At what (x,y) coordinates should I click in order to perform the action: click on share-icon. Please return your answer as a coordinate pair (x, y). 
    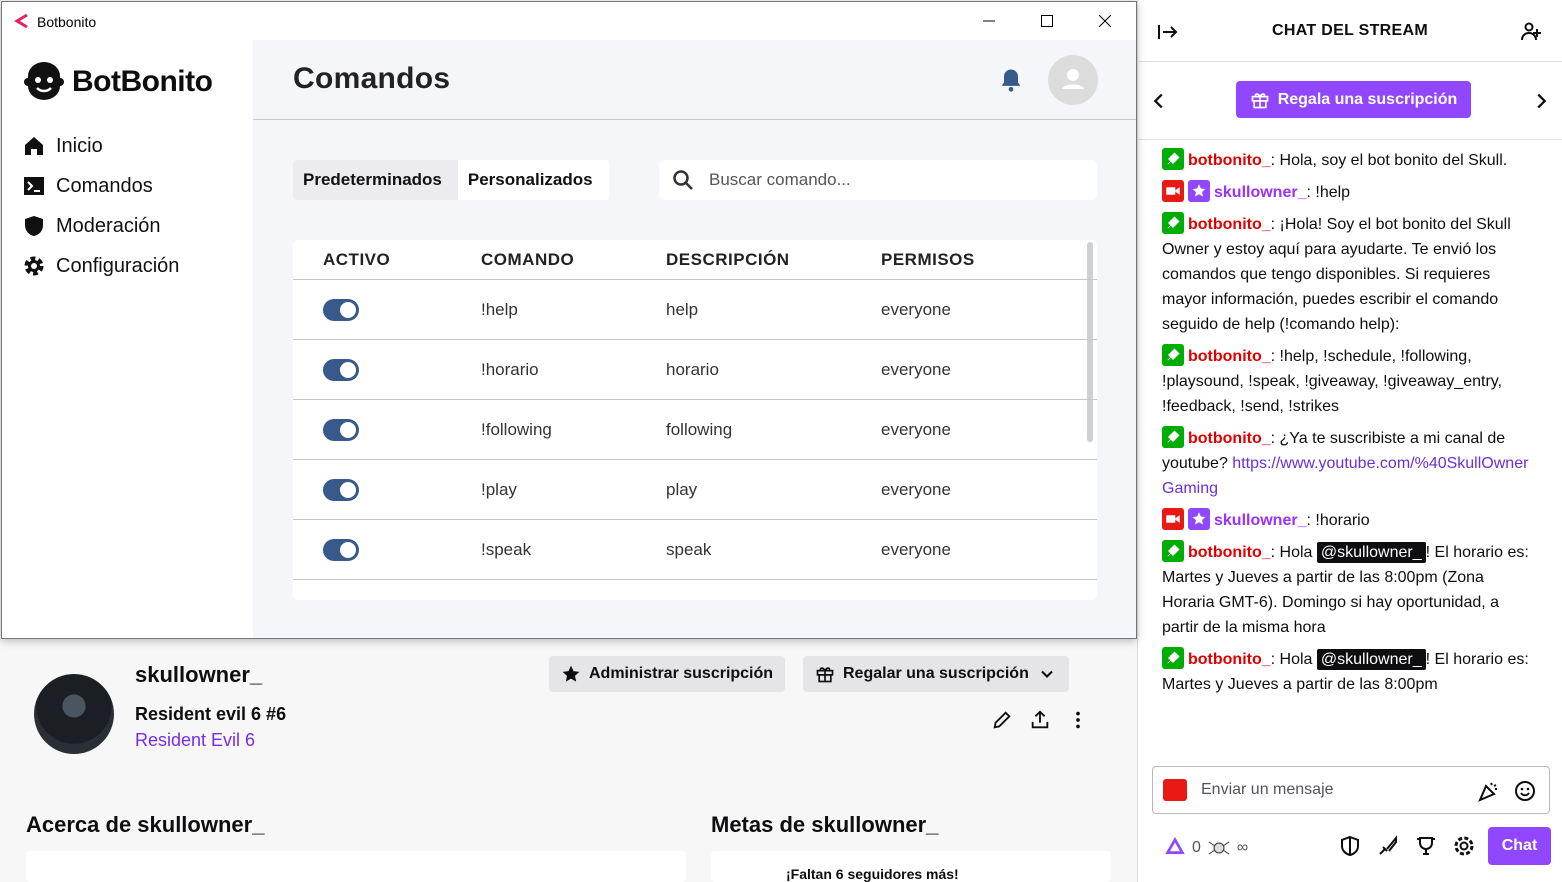
    Looking at the image, I should click on (1040, 720).